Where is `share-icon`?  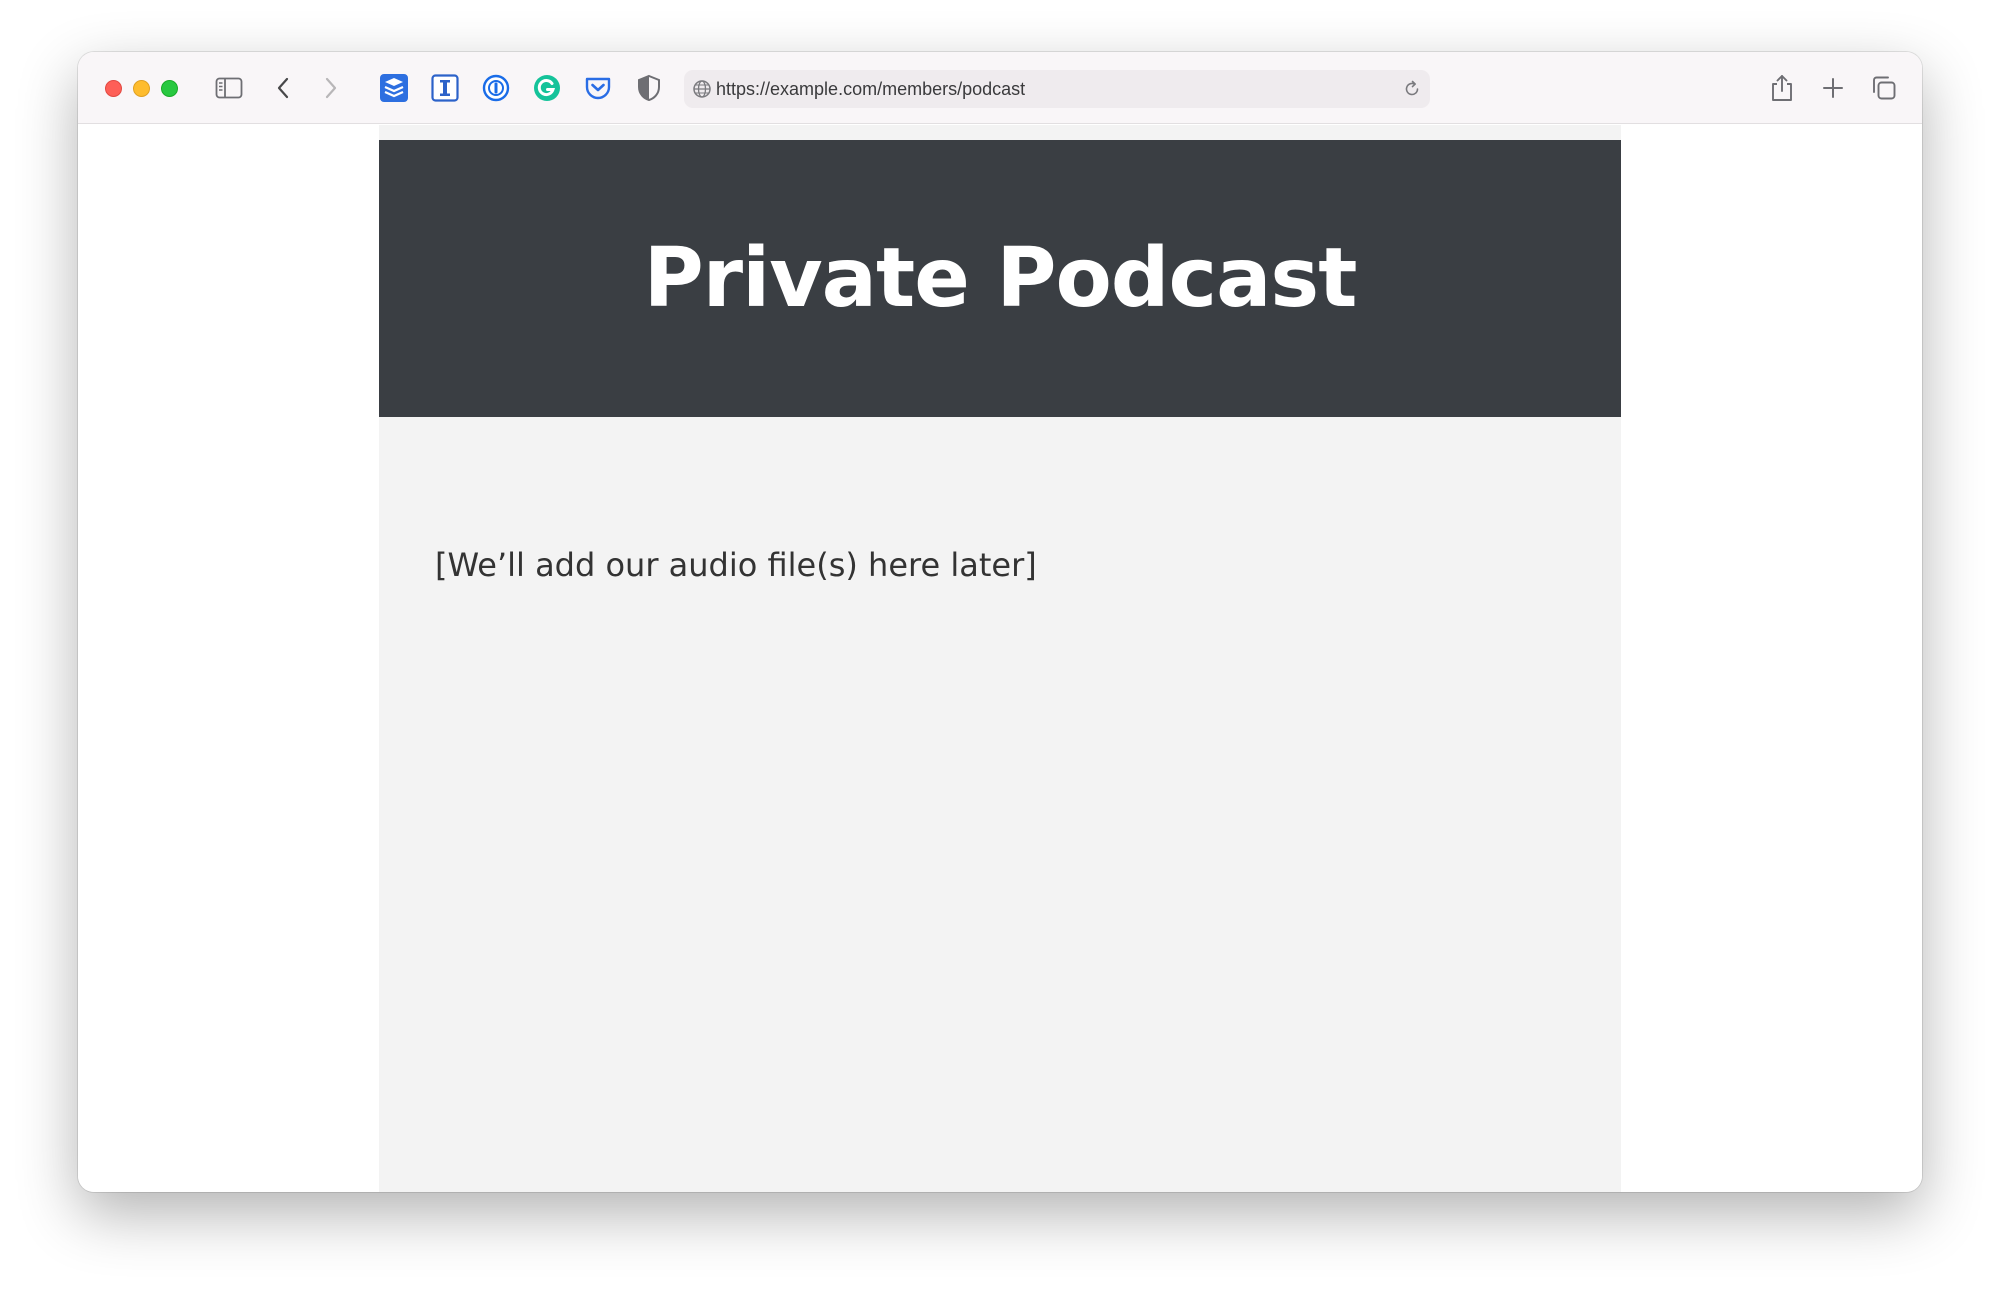 share-icon is located at coordinates (1782, 88).